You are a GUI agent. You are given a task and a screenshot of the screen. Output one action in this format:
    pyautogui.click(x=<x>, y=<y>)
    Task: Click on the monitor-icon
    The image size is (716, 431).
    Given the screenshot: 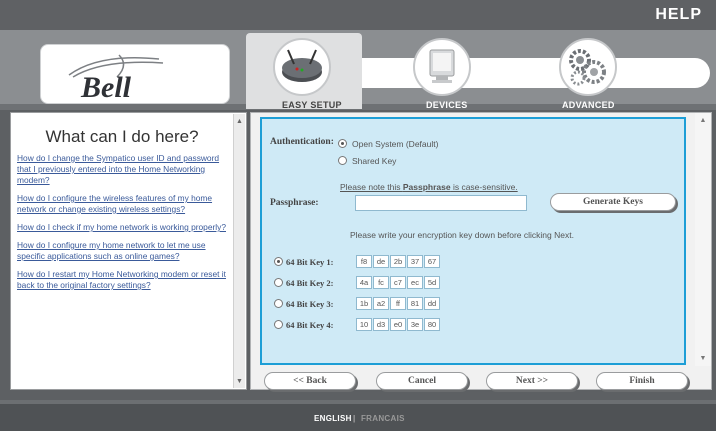 What is the action you would take?
    pyautogui.click(x=442, y=66)
    